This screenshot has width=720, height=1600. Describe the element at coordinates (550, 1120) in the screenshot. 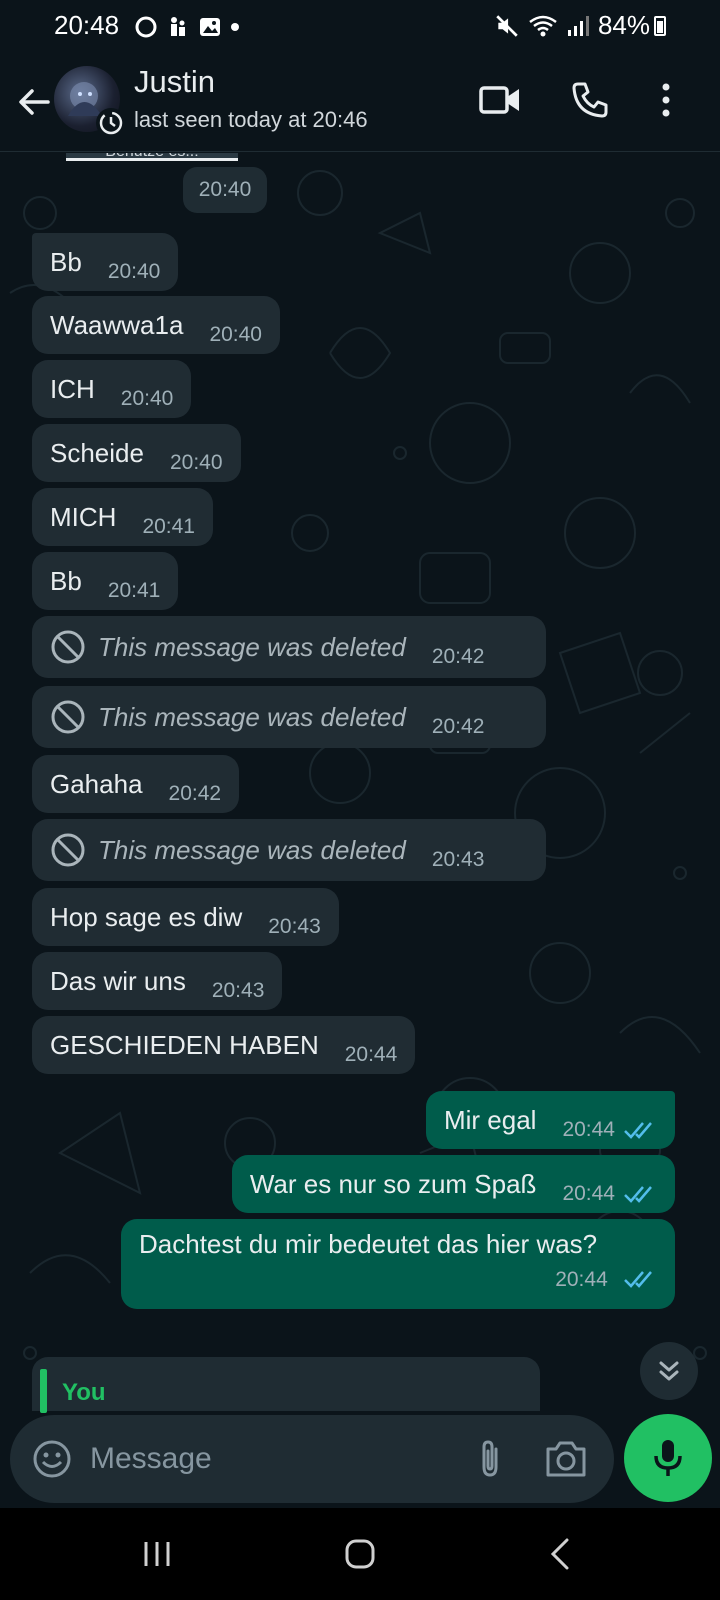

I see `message-out: Mir egal 20:44` at that location.